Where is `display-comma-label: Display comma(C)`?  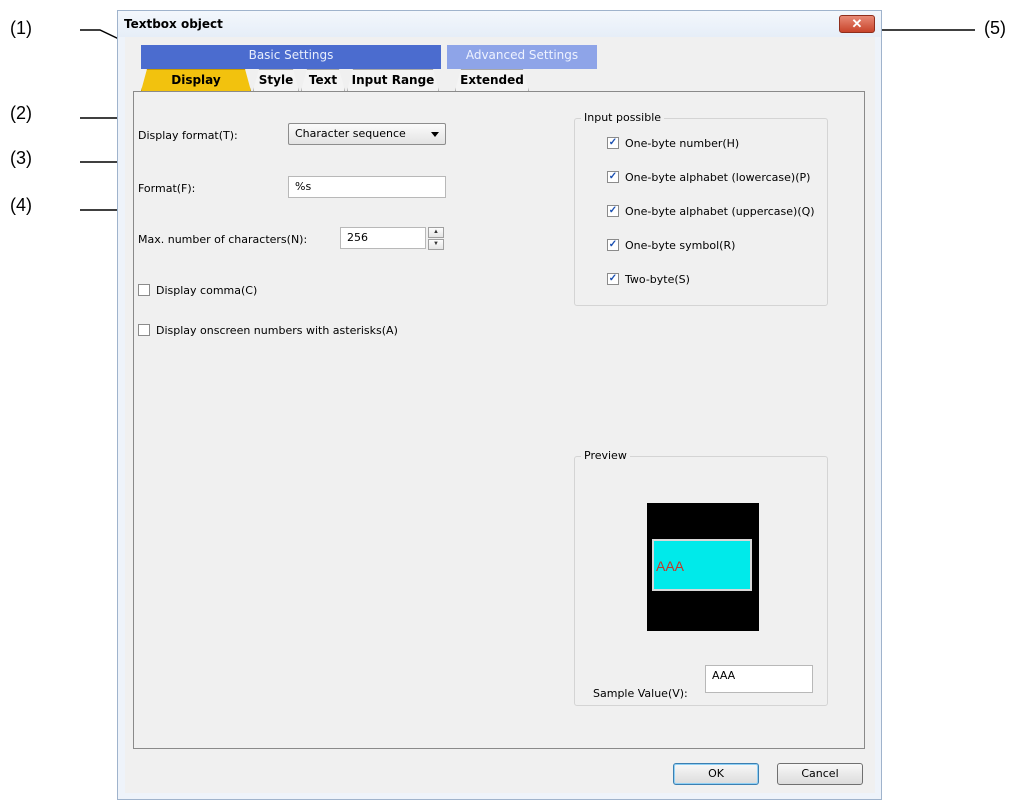 display-comma-label: Display comma(C) is located at coordinates (207, 290).